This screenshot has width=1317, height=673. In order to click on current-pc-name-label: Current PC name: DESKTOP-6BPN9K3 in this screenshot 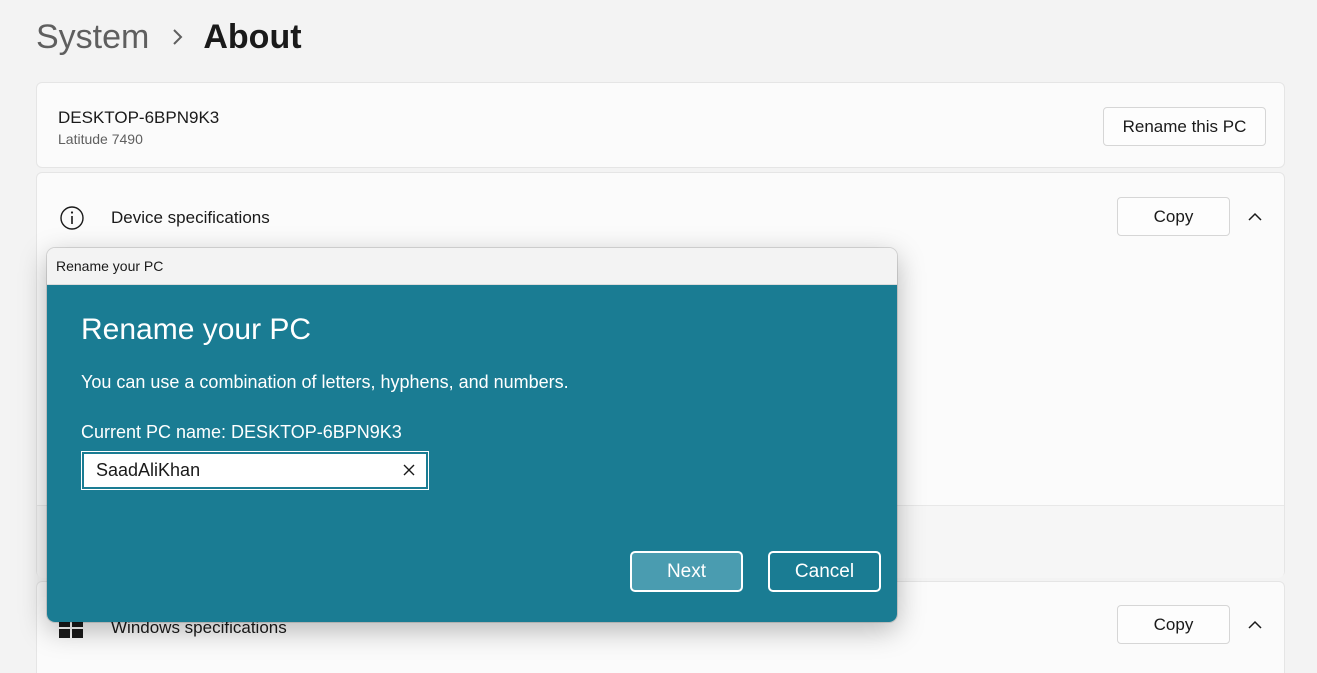, I will do `click(241, 432)`.